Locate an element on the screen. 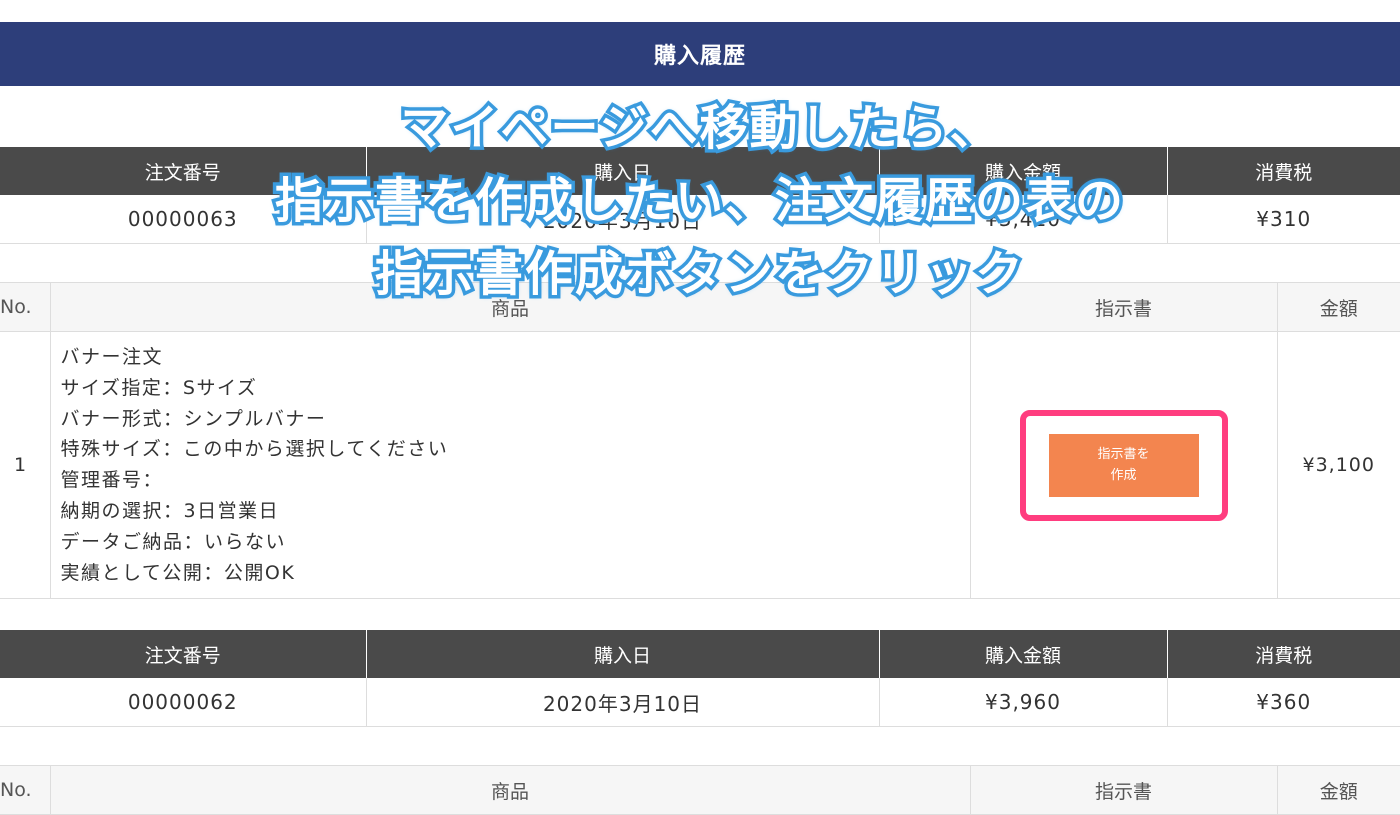 The height and width of the screenshot is (815, 1400). purchase-amount: ¥3,960 is located at coordinates (1023, 702).